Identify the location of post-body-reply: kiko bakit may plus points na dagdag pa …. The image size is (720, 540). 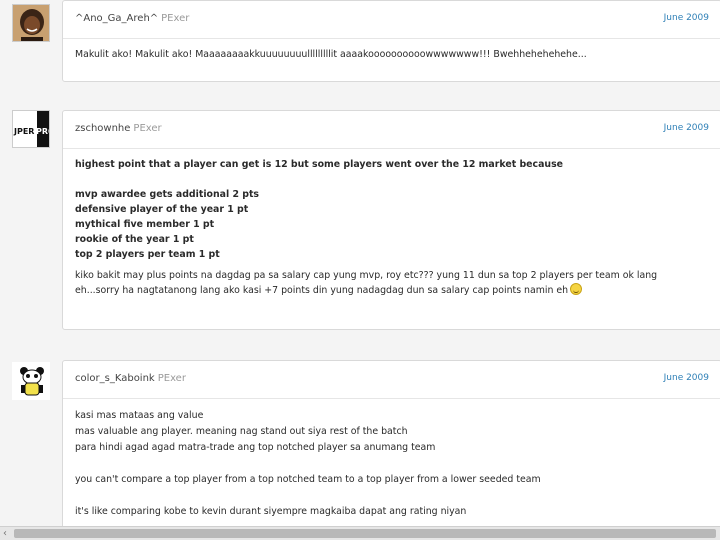
(391, 280).